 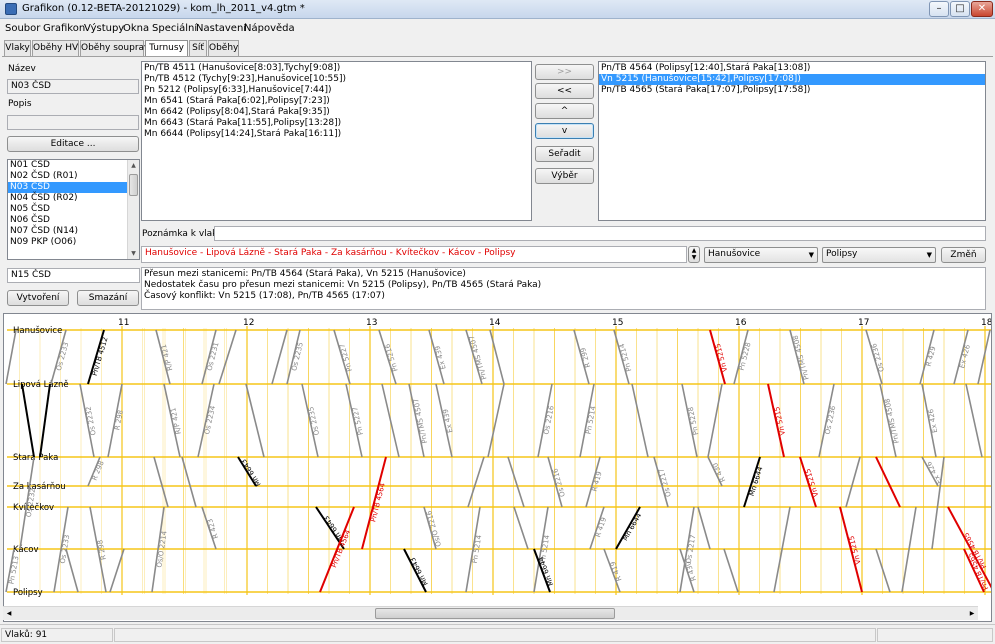 I want to click on close-button: ✕, so click(x=982, y=9).